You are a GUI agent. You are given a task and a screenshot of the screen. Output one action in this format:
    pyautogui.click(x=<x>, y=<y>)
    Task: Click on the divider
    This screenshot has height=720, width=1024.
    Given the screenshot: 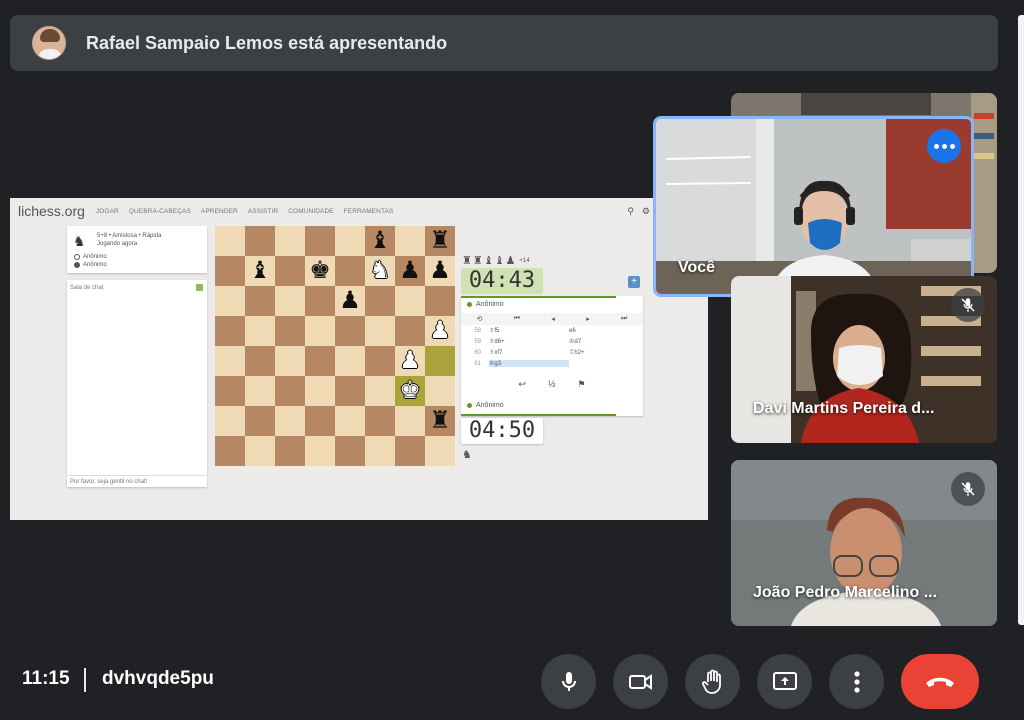 What is the action you would take?
    pyautogui.click(x=85, y=680)
    